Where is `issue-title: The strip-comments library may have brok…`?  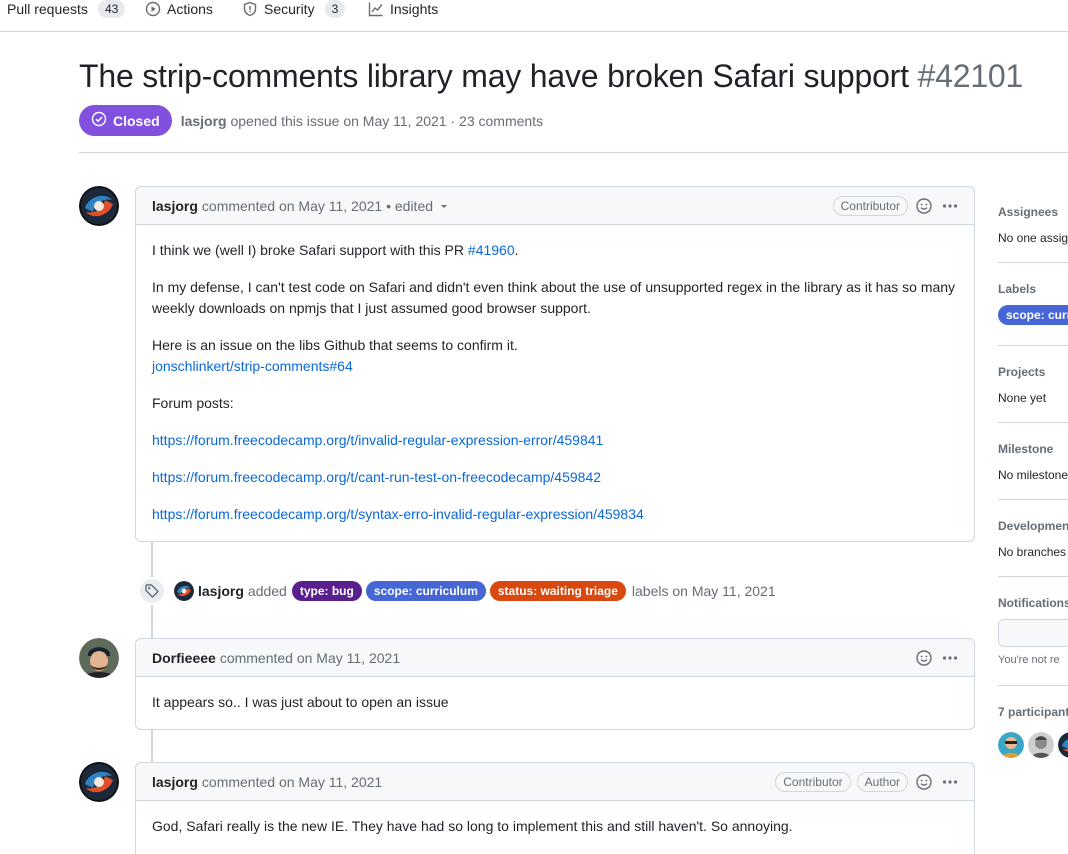 issue-title: The strip-comments library may have brok… is located at coordinates (551, 76).